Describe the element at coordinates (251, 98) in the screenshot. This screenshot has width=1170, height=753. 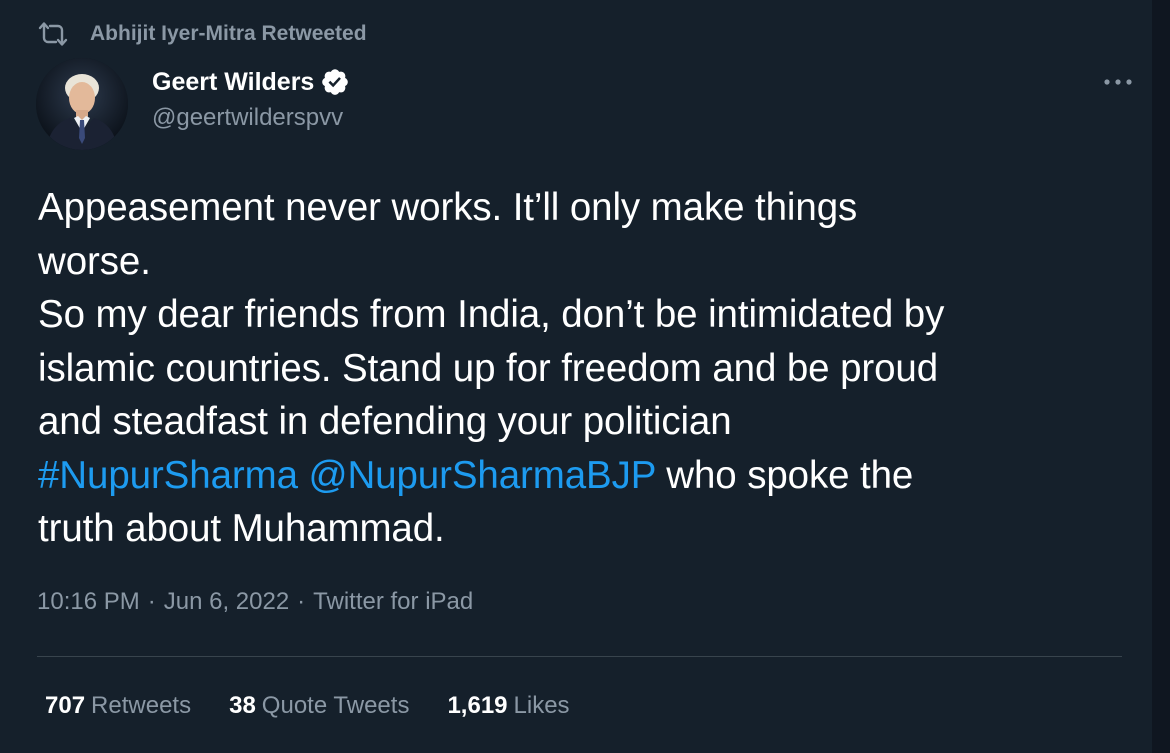
I see `author-block: Geert Wilders @geertwilderspvv` at that location.